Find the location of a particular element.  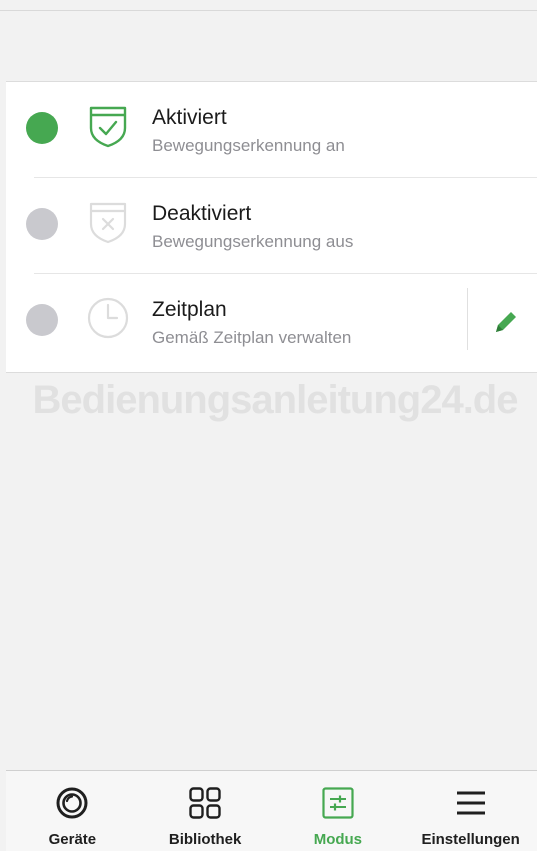

tab-bibliothek: Bibliothek is located at coordinates (205, 811).